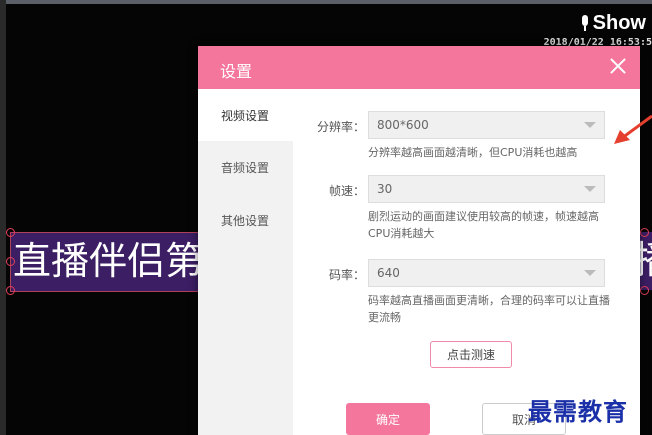  What do you see at coordinates (483, 225) in the screenshot?
I see `framerate-hint: 剧烈运动的画面建议使用较高的帧速，帧速越高CPU消耗越大` at bounding box center [483, 225].